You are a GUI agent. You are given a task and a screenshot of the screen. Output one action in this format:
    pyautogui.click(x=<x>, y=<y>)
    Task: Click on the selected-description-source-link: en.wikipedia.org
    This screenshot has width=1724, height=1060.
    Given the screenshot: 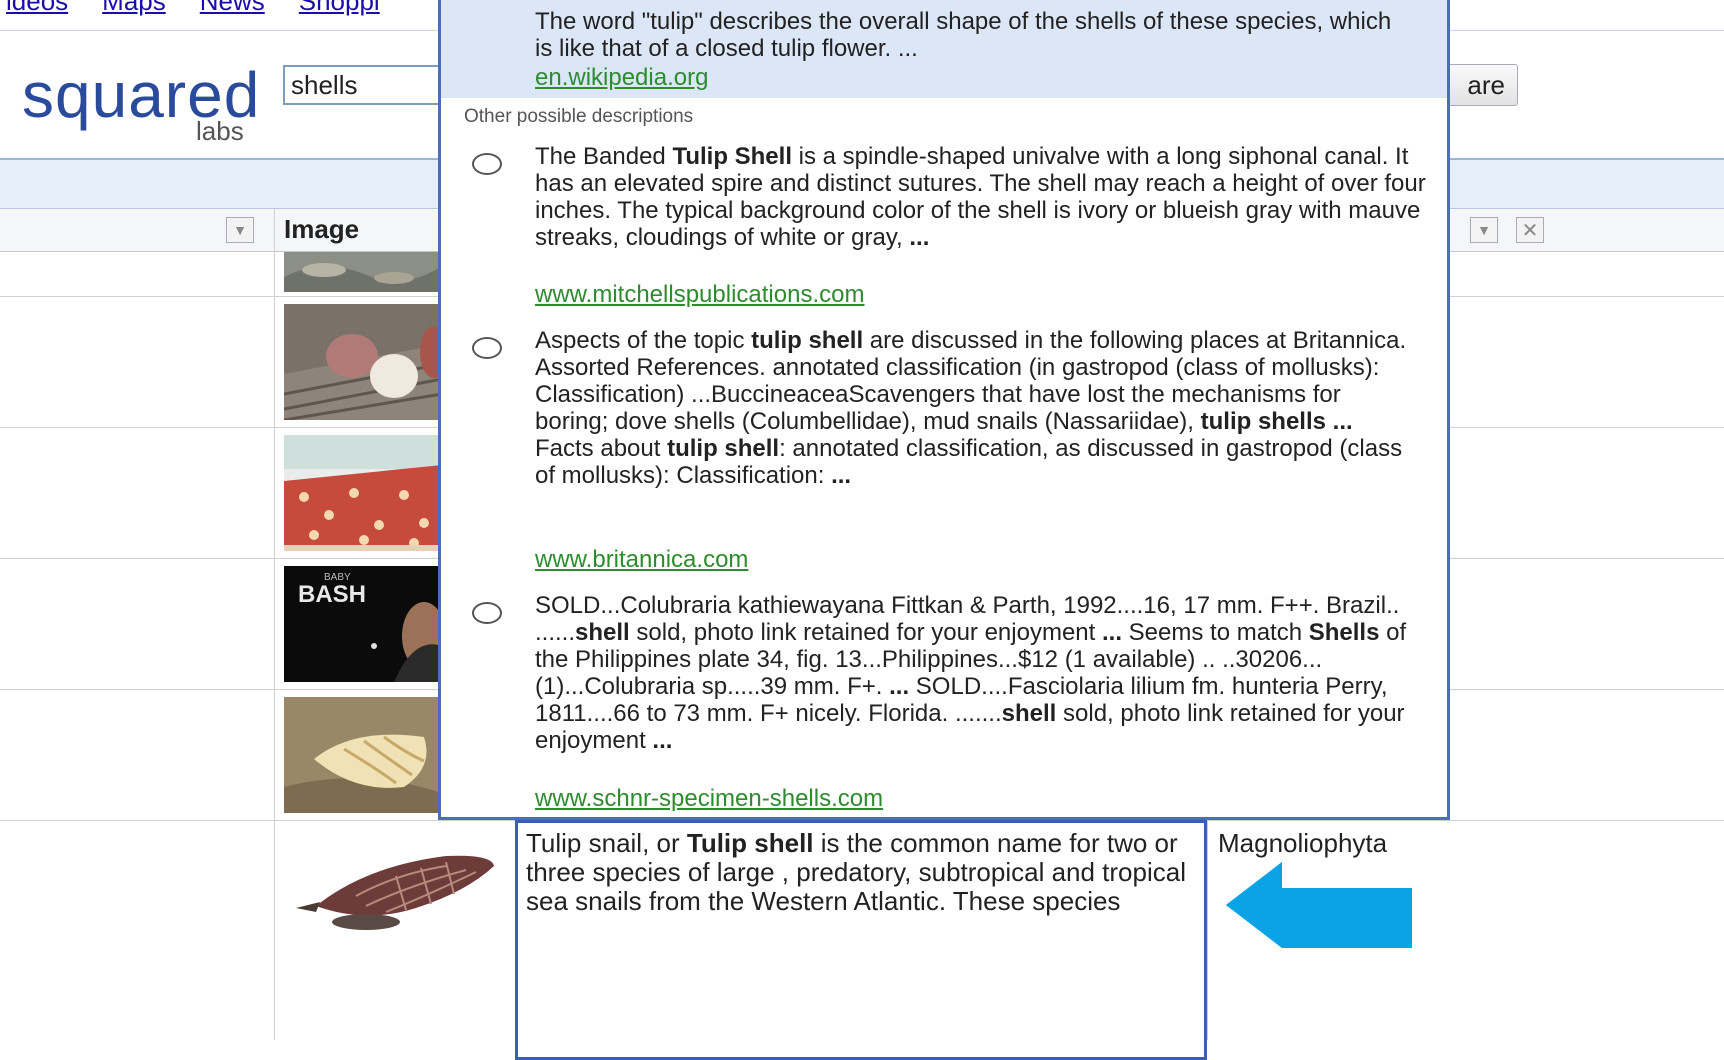 What is the action you would take?
    pyautogui.click(x=621, y=77)
    